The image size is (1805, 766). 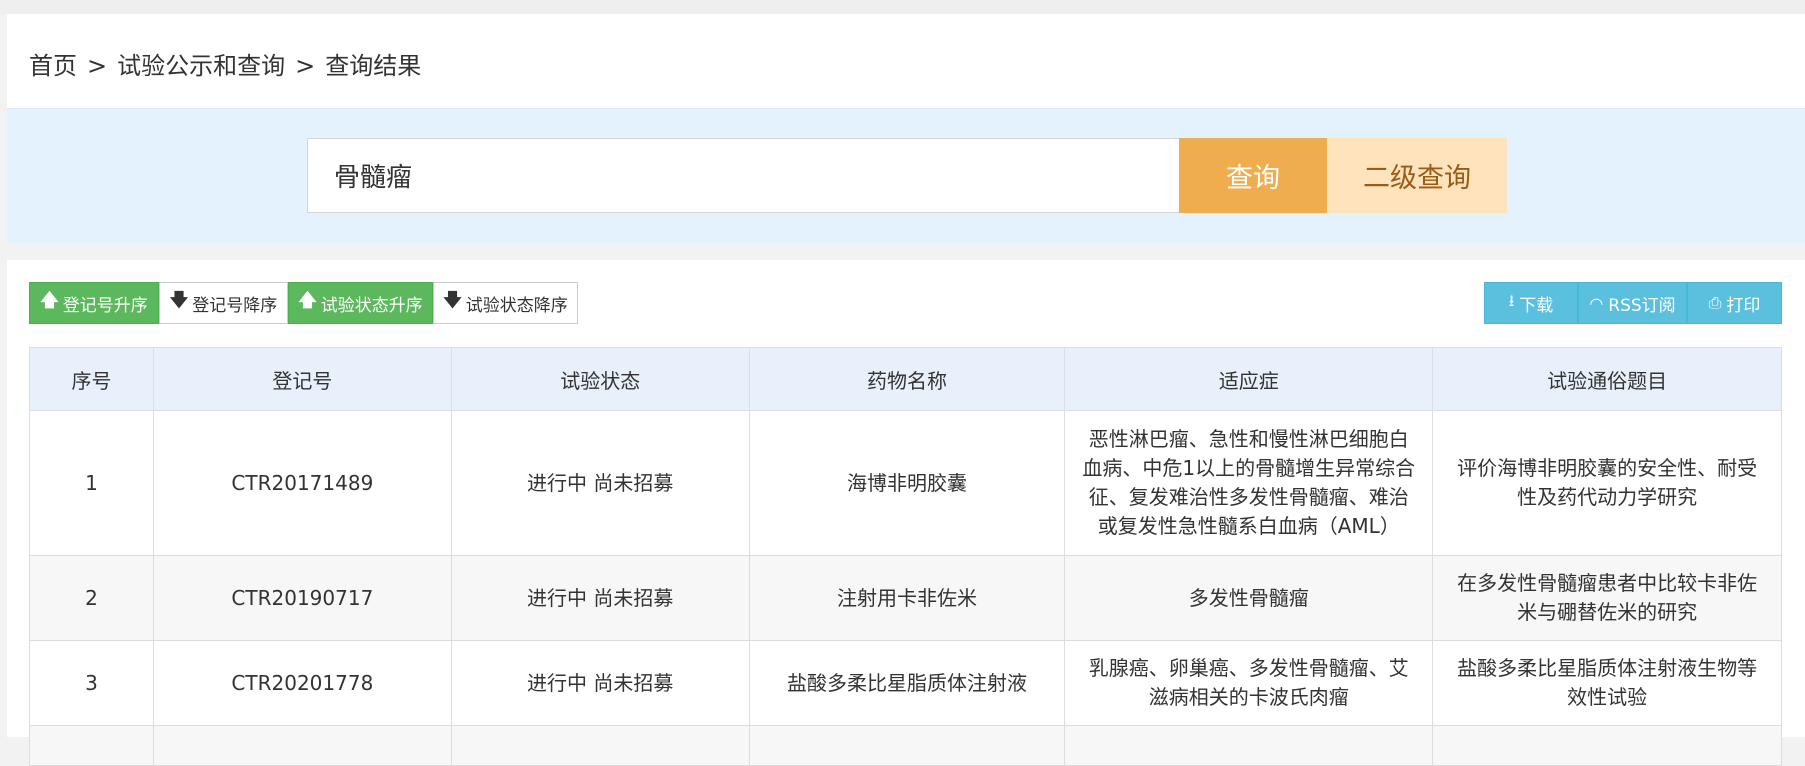 I want to click on sort-button-group: 🡅 登记号升序 🡇 登记号降序 🡅 试验状态升序 🡇 试验状态降序, so click(x=303, y=303).